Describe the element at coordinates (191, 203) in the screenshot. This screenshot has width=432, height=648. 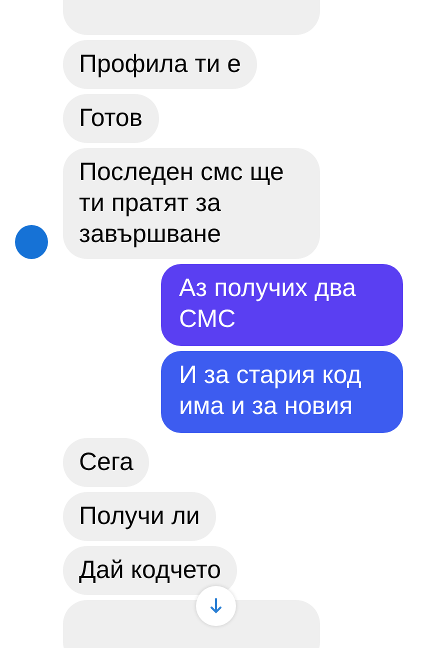
I see `message-bubble: Последен смс ще ти пратят за завършване` at that location.